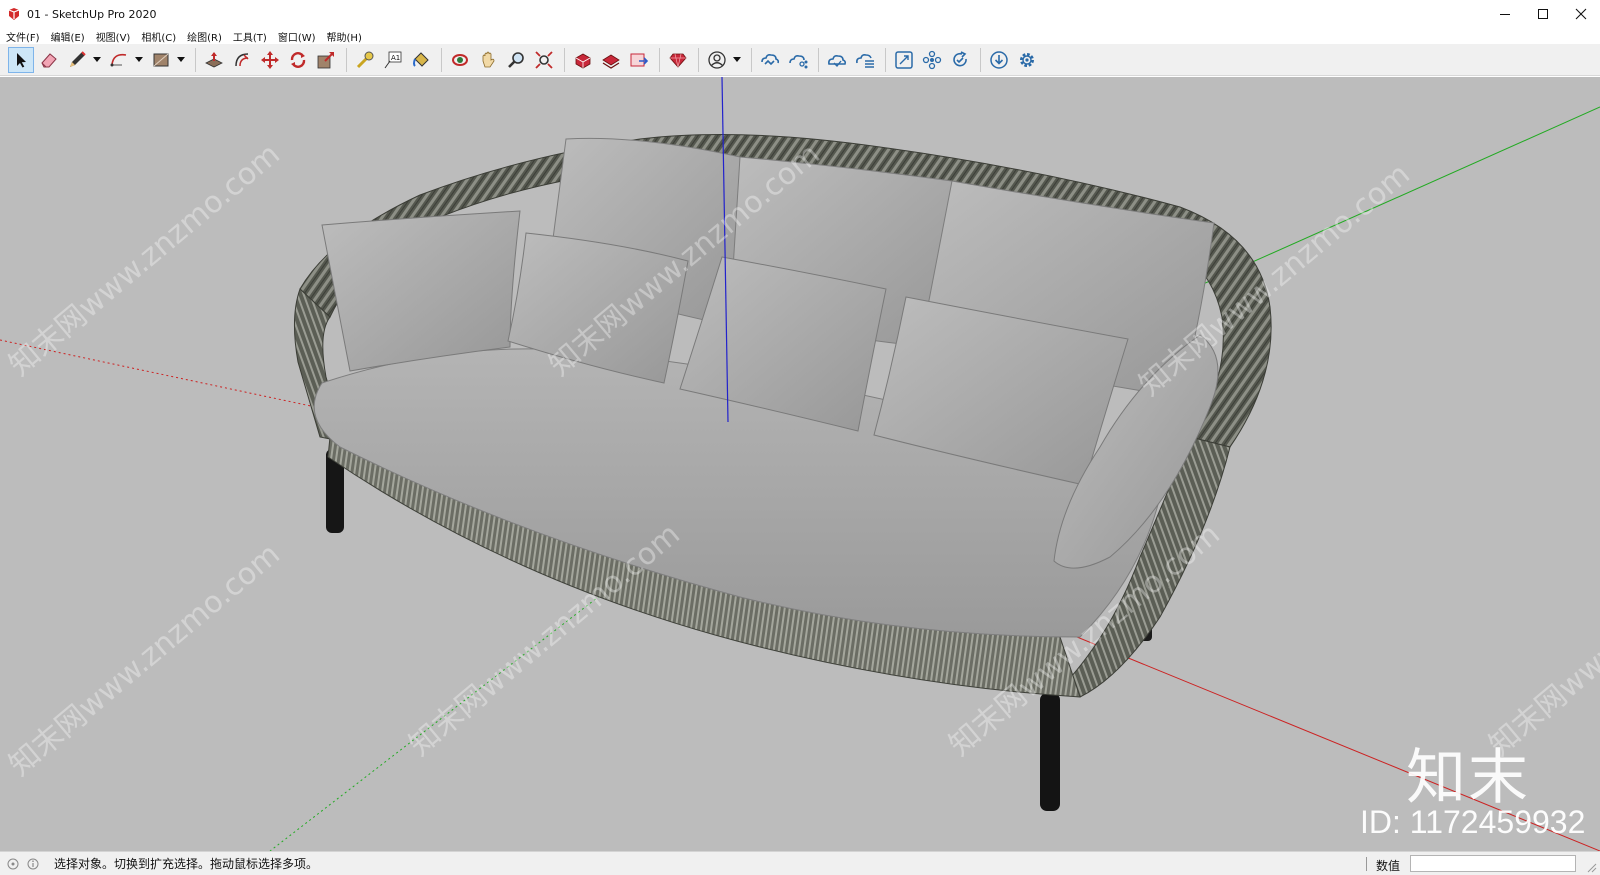 This screenshot has width=1600, height=875. I want to click on scale-tool-button, so click(326, 60).